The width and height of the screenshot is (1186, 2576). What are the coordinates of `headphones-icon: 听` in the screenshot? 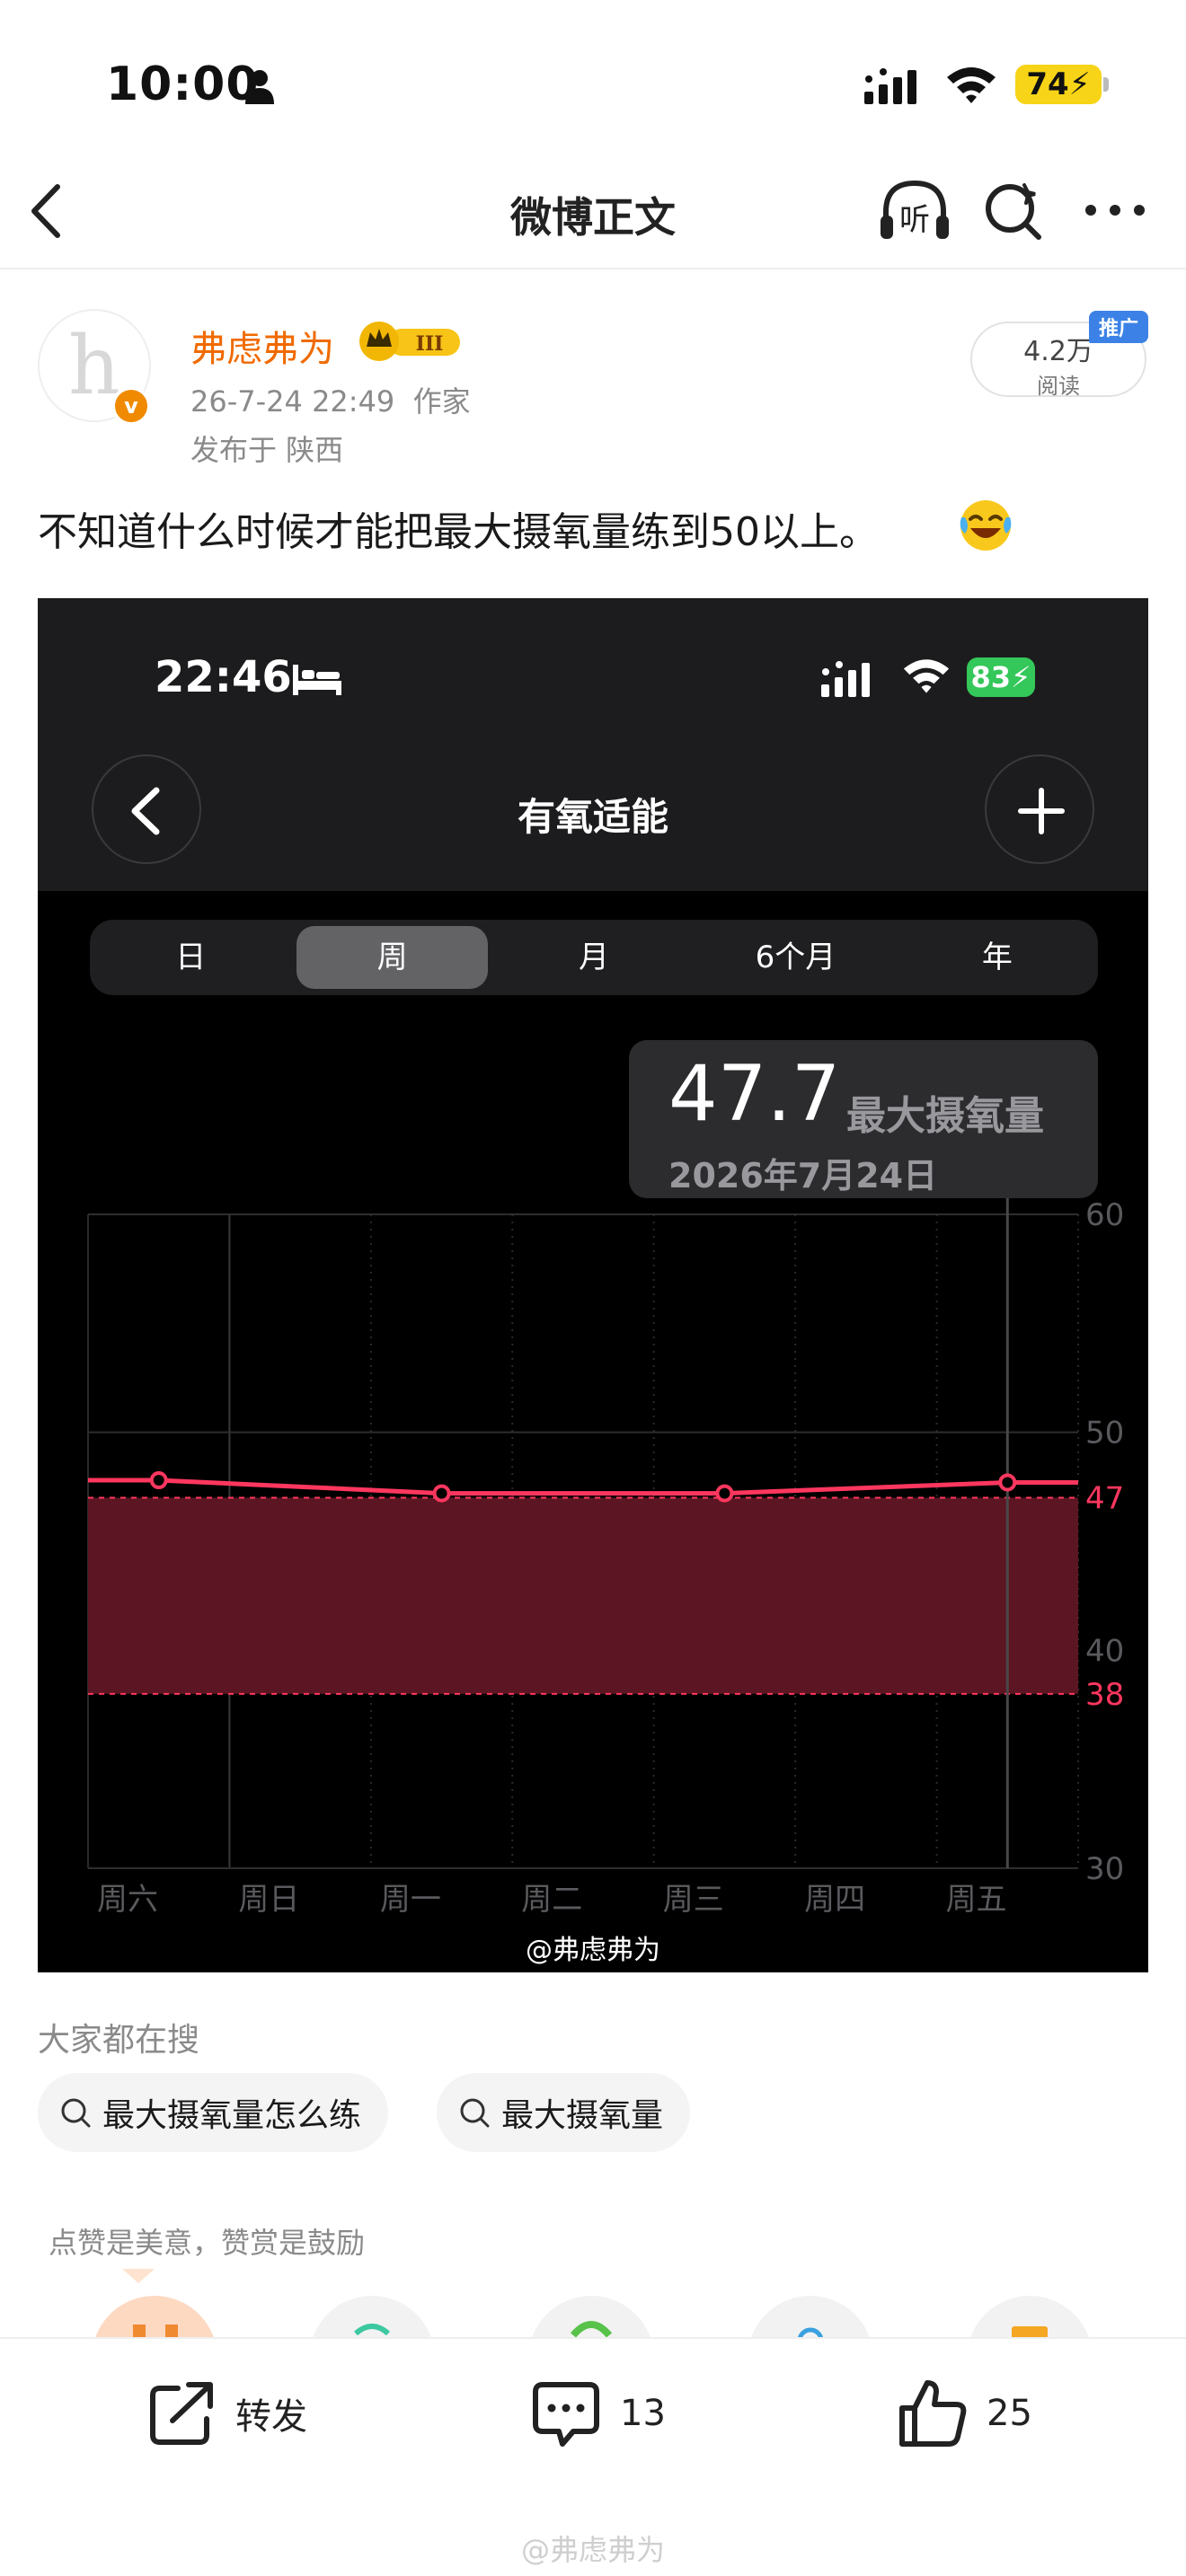 It's located at (915, 209).